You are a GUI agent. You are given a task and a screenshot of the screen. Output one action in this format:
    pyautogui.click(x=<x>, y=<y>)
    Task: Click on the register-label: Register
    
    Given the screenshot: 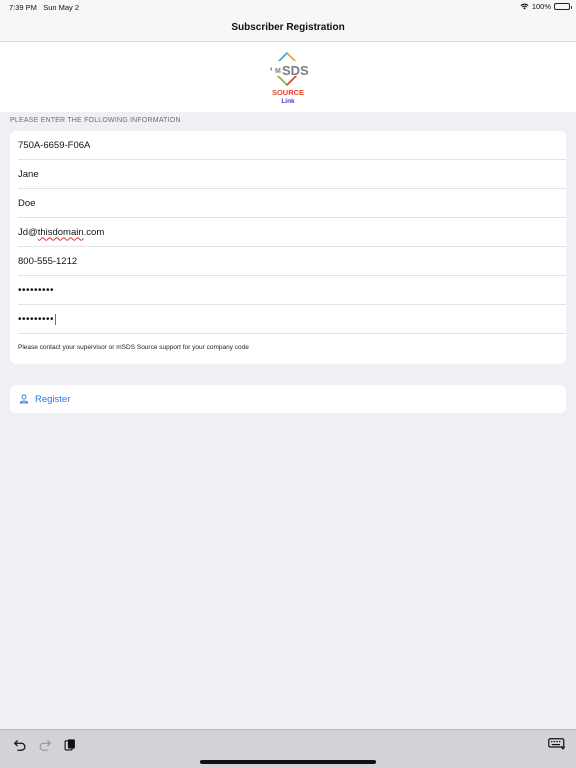 What is the action you would take?
    pyautogui.click(x=53, y=399)
    